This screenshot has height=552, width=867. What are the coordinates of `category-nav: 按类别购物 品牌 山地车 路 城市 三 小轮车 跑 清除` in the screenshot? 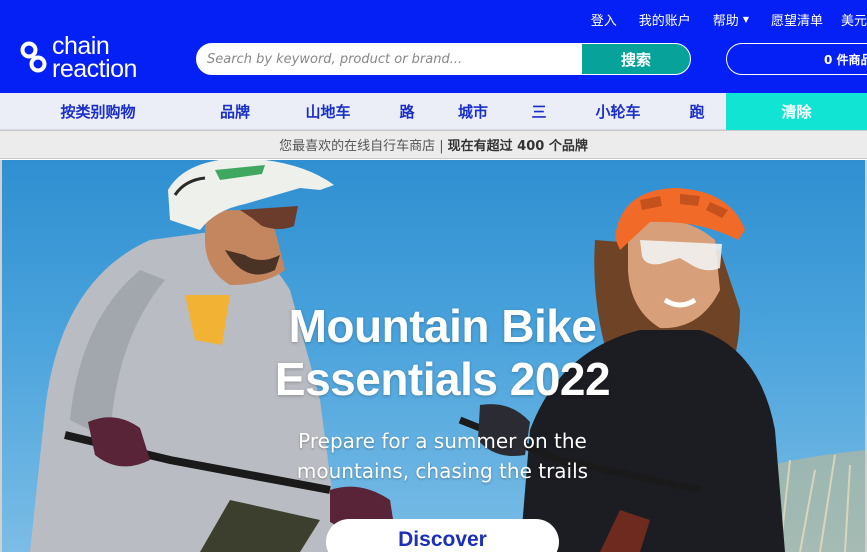 It's located at (433, 111).